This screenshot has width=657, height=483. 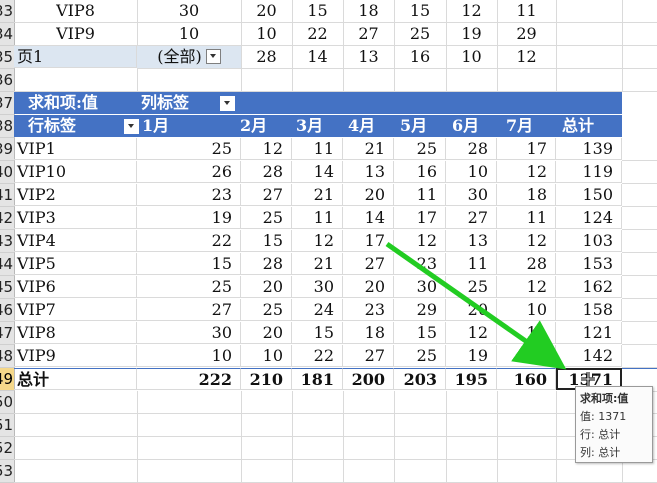 What do you see at coordinates (369, 11) in the screenshot?
I see `source-cell: 18` at bounding box center [369, 11].